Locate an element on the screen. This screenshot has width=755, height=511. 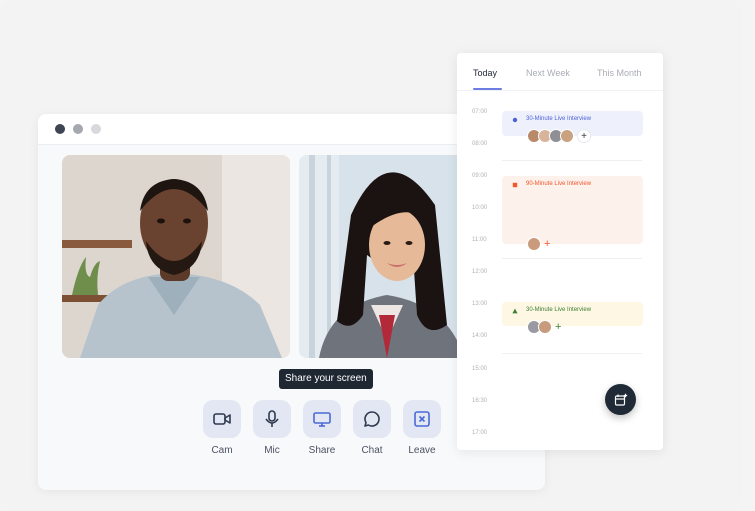
leave-control: Leave is located at coordinates (422, 428).